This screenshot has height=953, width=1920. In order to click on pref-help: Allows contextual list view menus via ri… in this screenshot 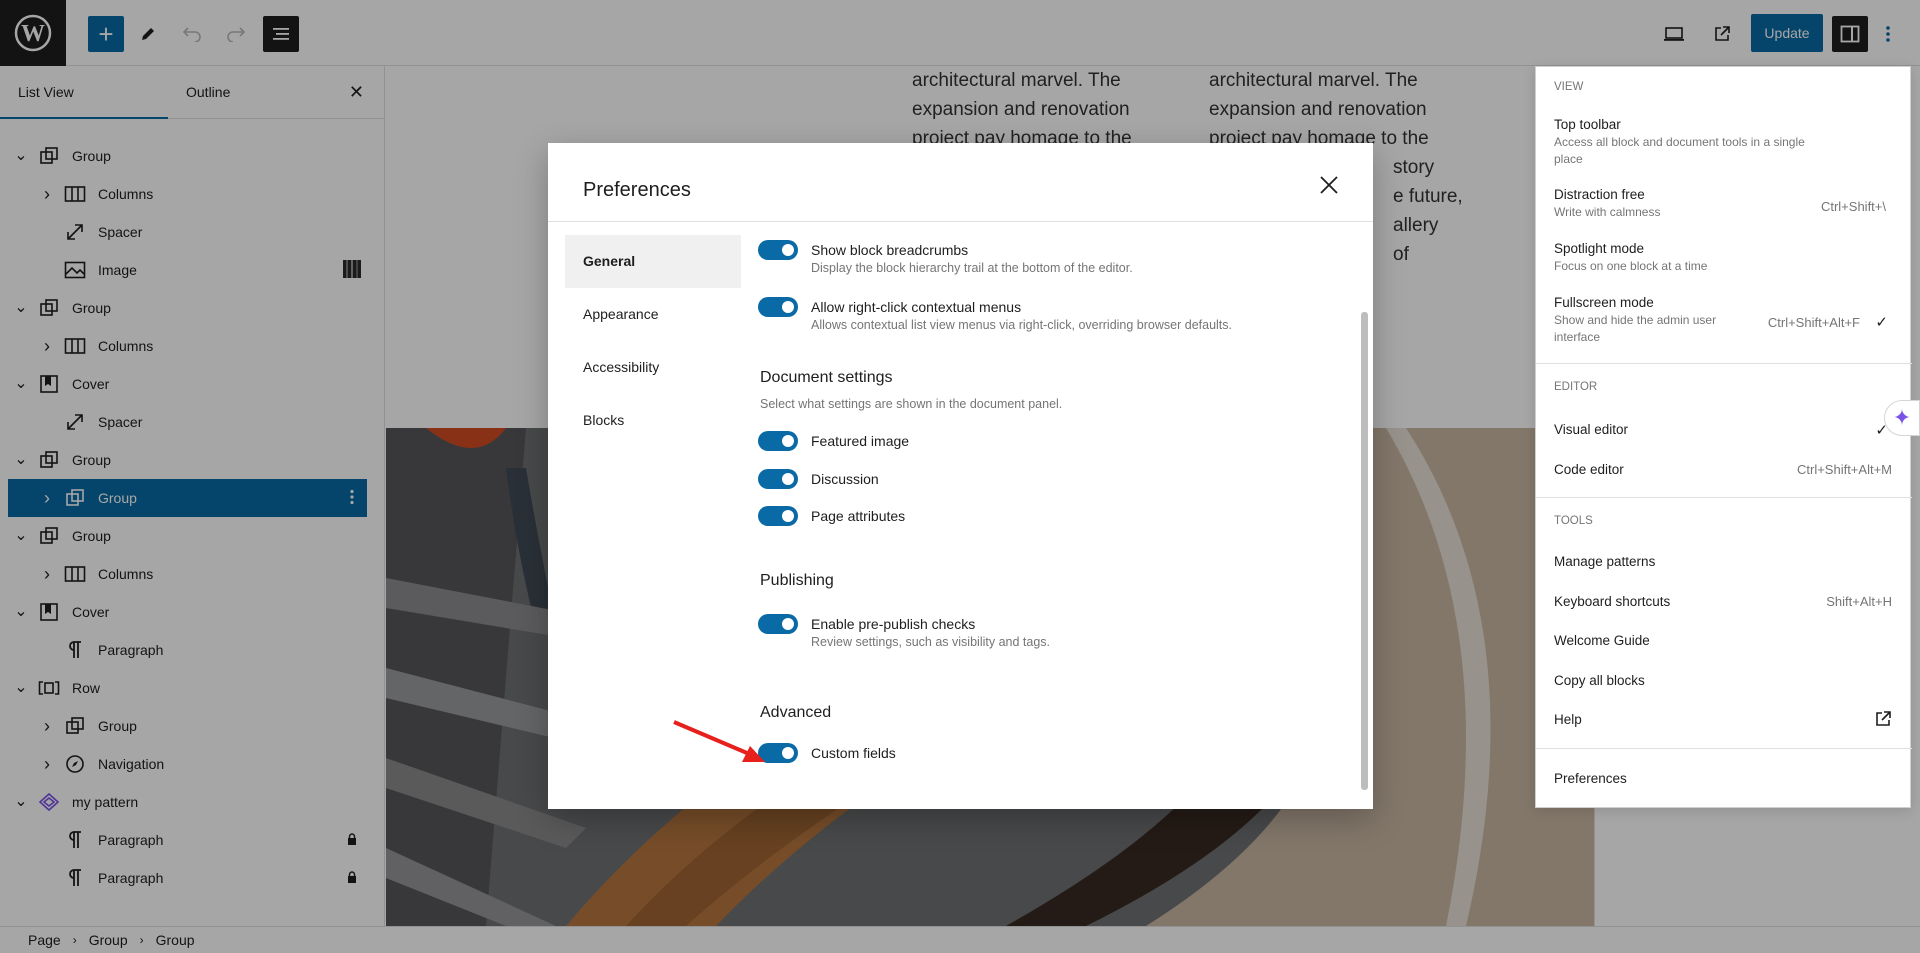, I will do `click(1021, 325)`.